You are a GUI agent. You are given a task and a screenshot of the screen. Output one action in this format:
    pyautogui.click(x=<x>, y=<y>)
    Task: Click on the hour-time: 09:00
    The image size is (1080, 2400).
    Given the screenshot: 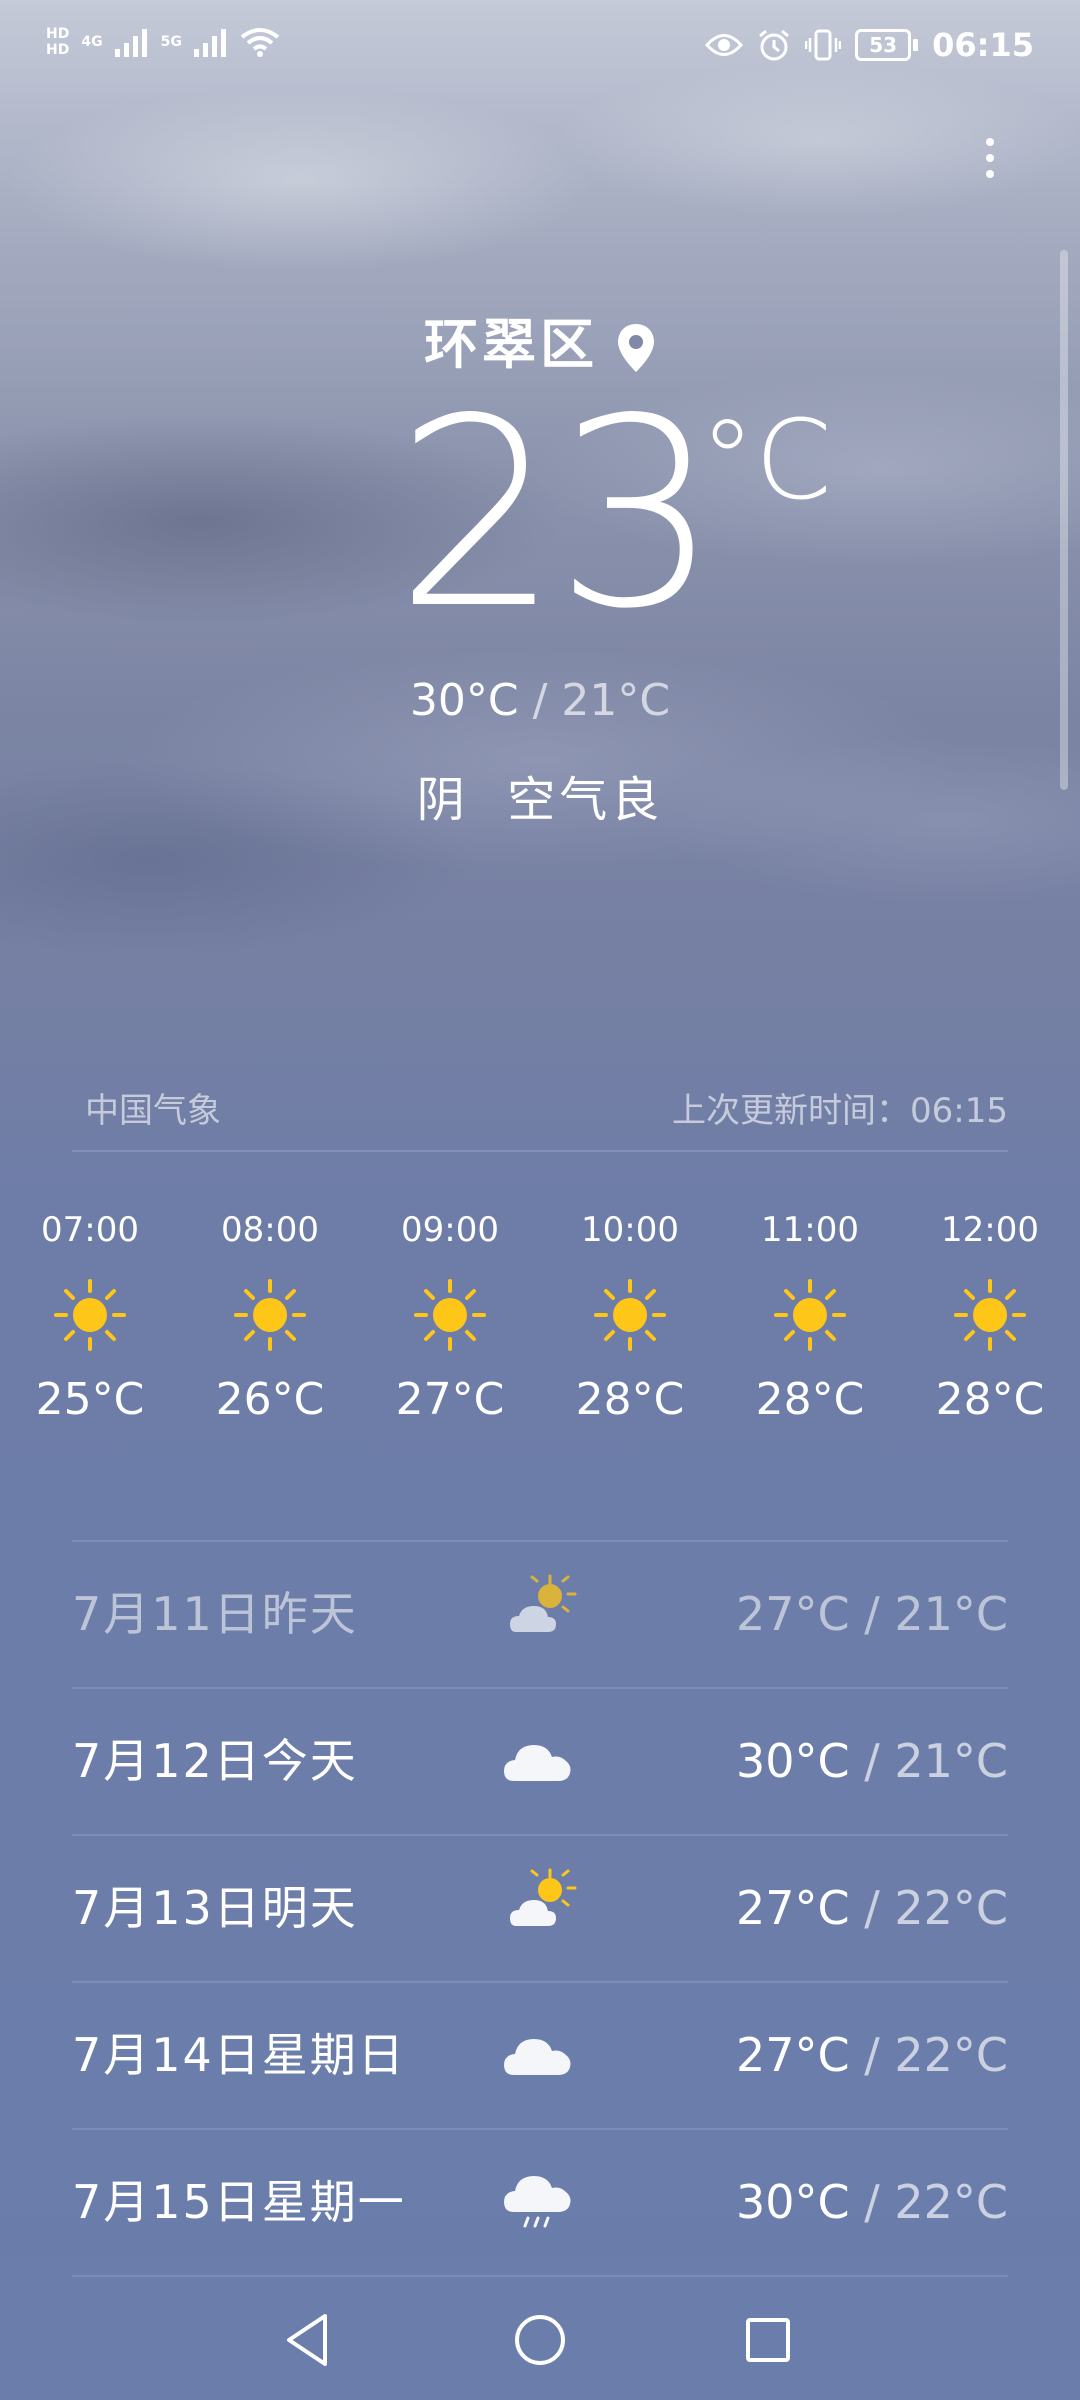 What is the action you would take?
    pyautogui.click(x=450, y=1230)
    